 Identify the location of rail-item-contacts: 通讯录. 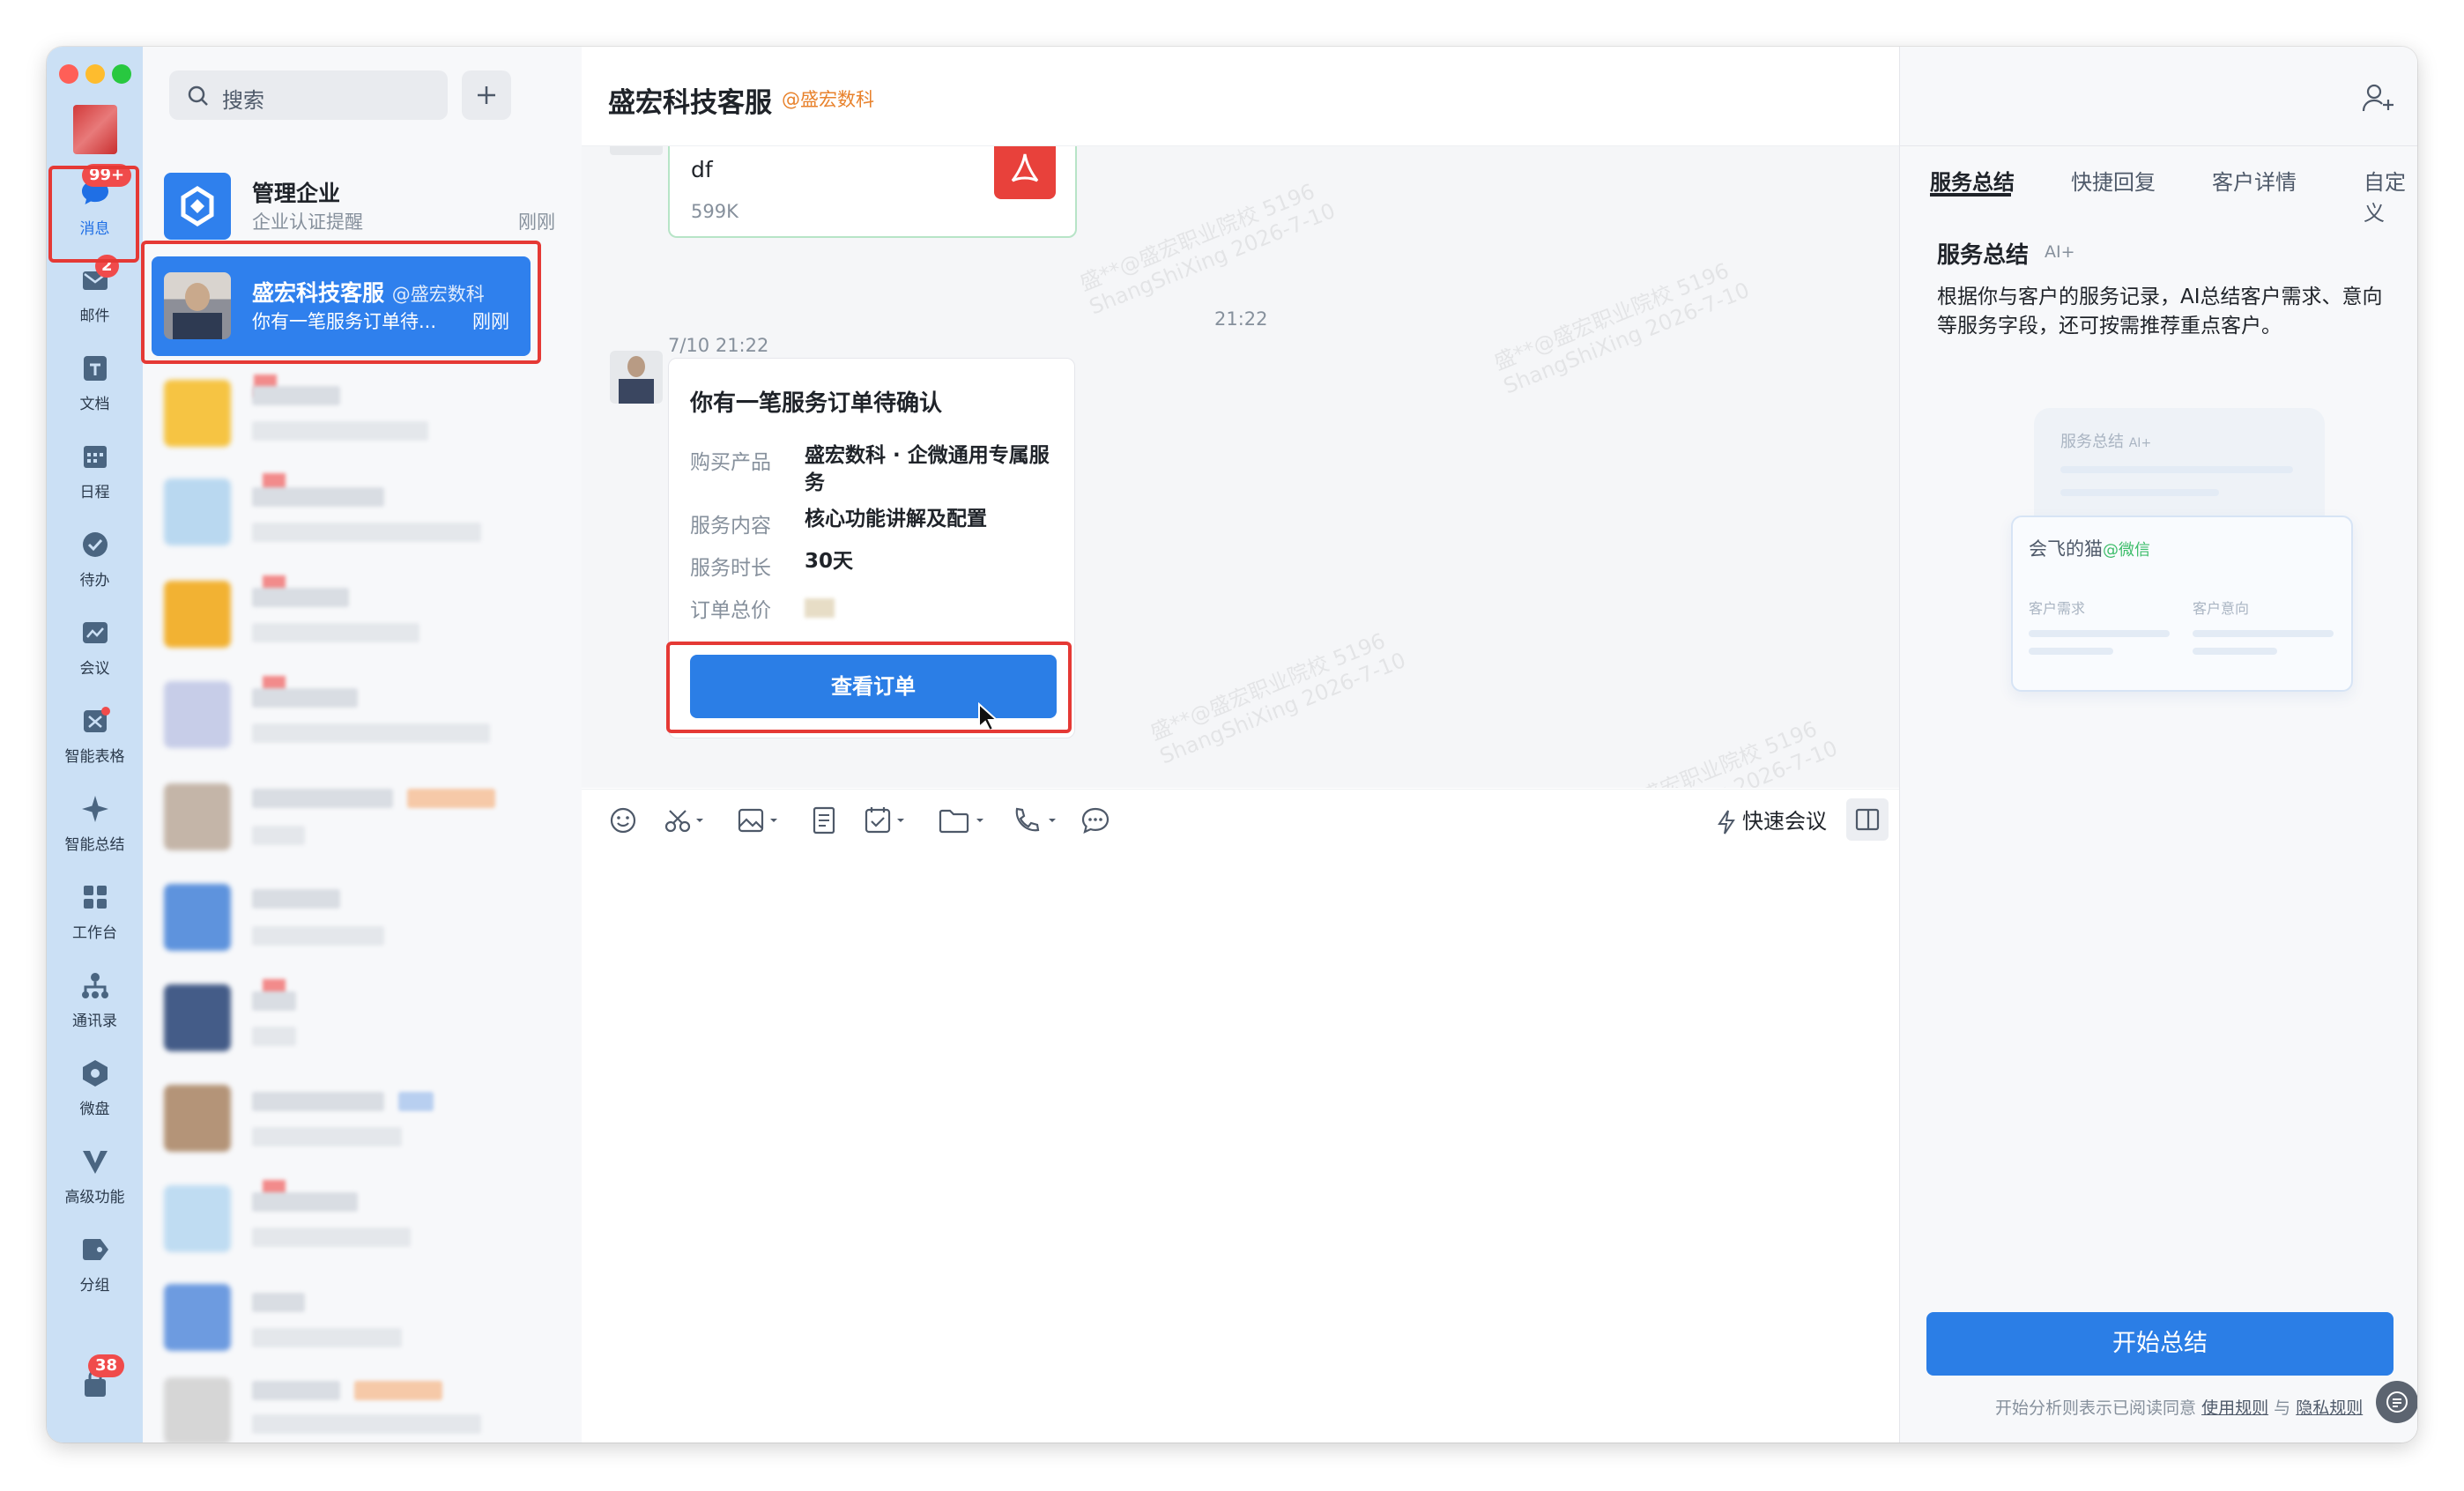
(95, 1000).